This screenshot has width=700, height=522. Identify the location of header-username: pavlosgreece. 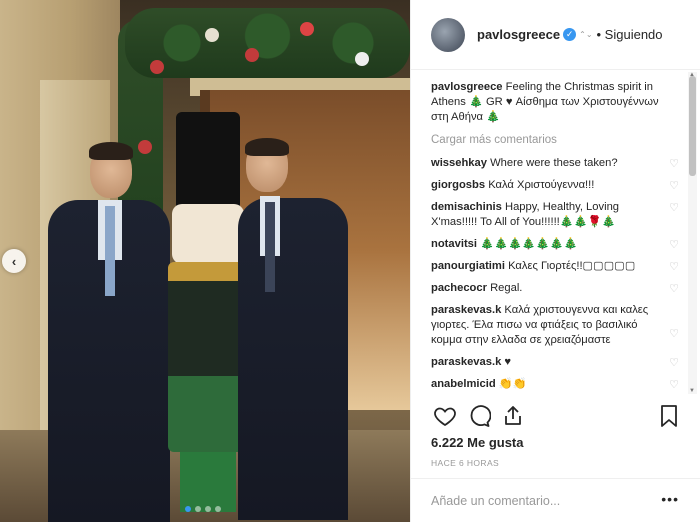
(518, 34).